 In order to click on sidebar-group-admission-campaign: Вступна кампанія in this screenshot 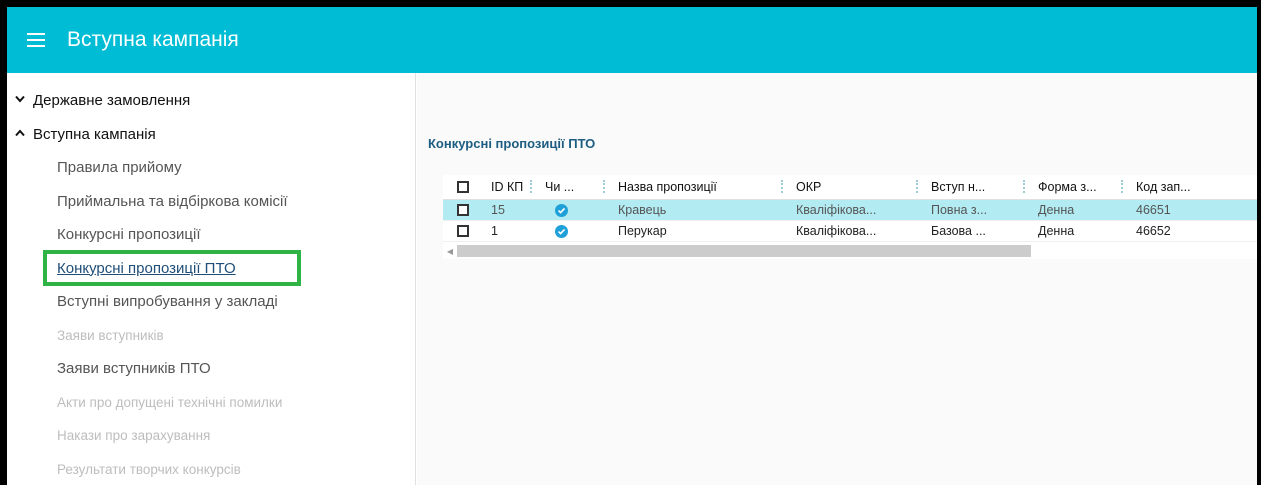, I will do `click(211, 134)`.